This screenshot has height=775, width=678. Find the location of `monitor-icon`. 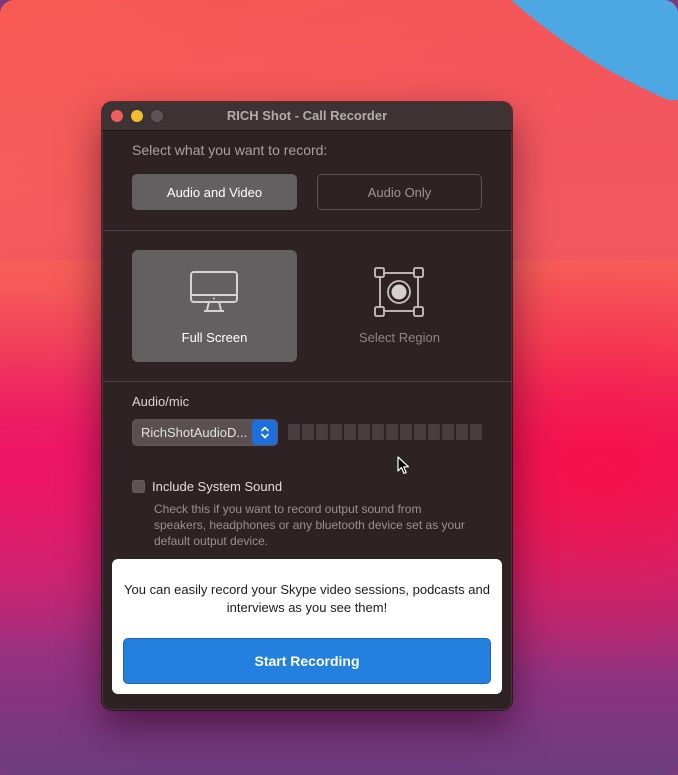

monitor-icon is located at coordinates (214, 291).